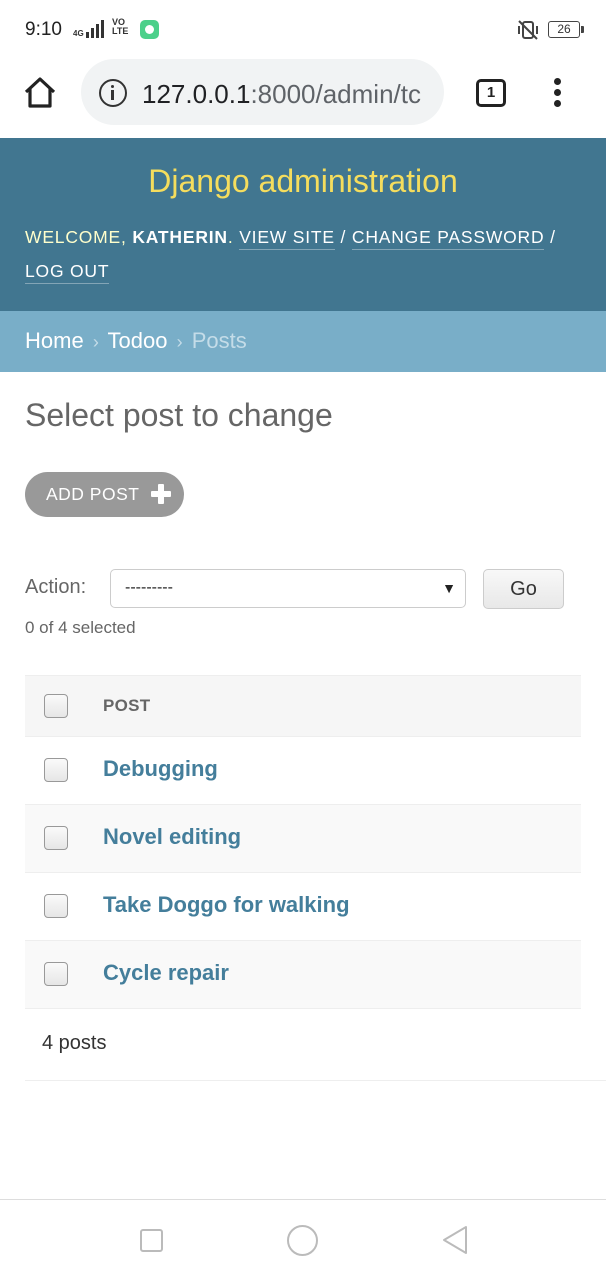  I want to click on selected-count: 0 of 4 selected, so click(80, 627).